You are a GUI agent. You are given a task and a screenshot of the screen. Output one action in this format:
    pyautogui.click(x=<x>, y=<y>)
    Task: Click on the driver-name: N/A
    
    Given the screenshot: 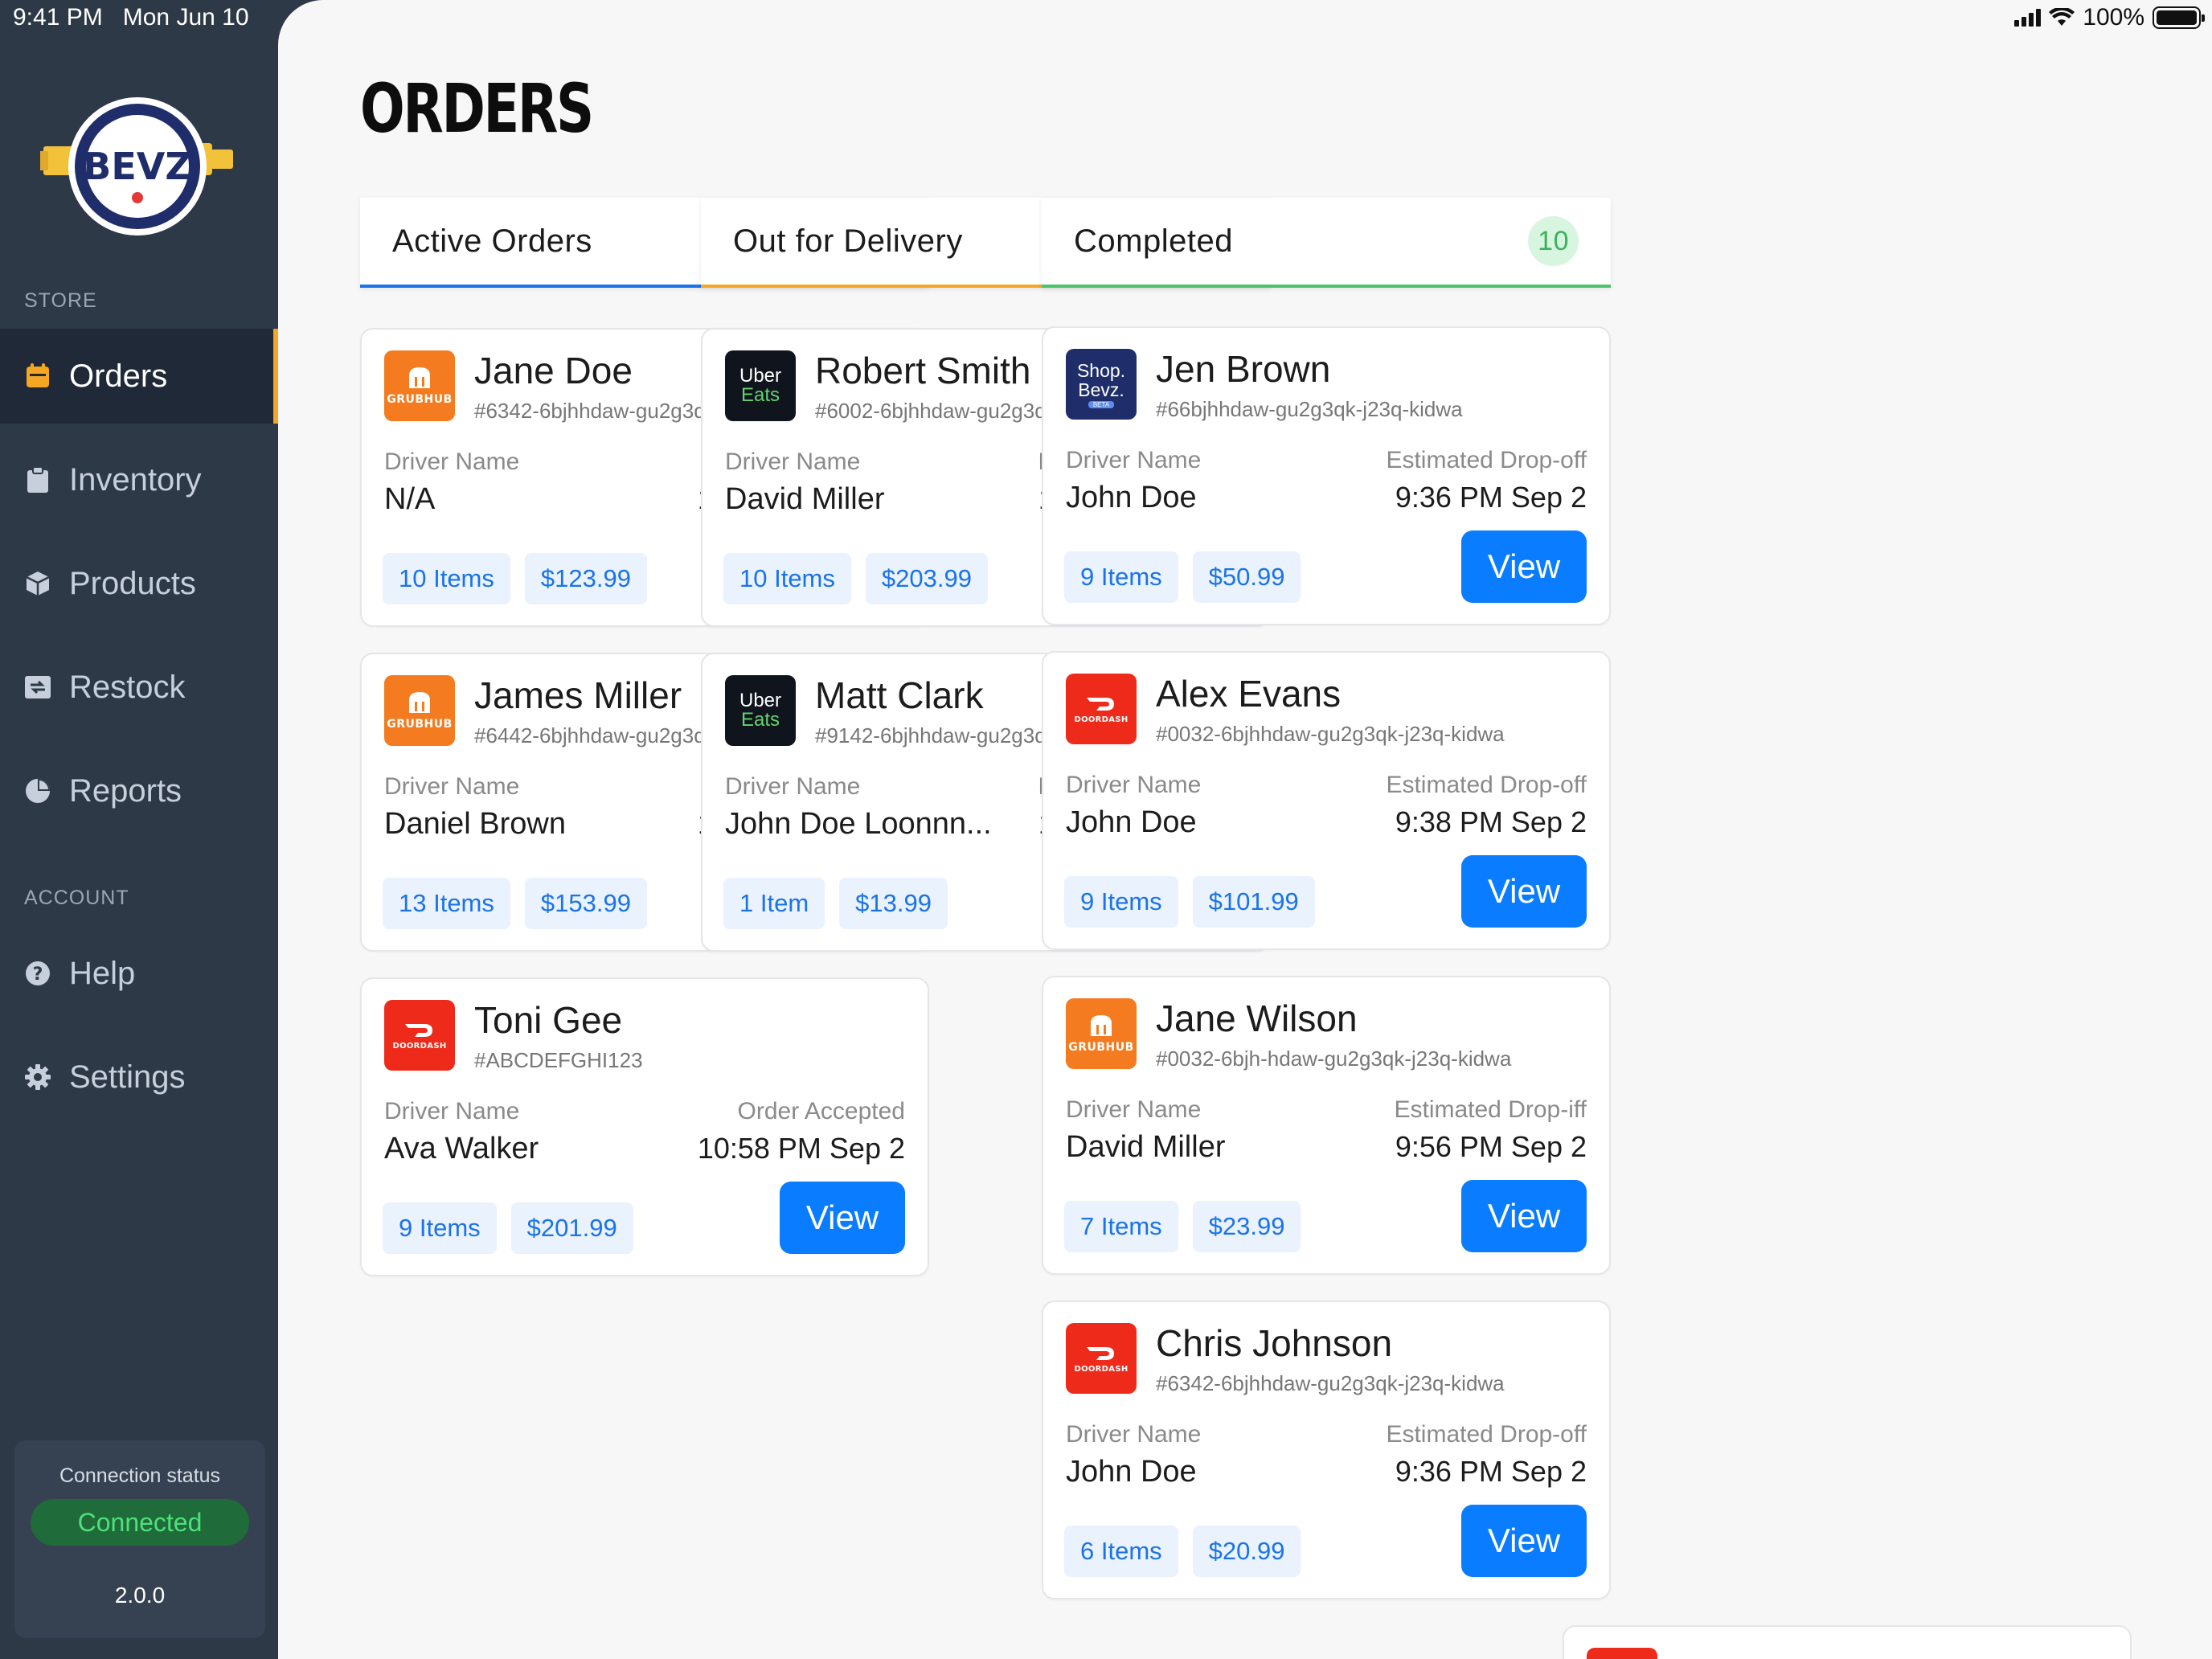 What is the action you would take?
    pyautogui.click(x=410, y=499)
    